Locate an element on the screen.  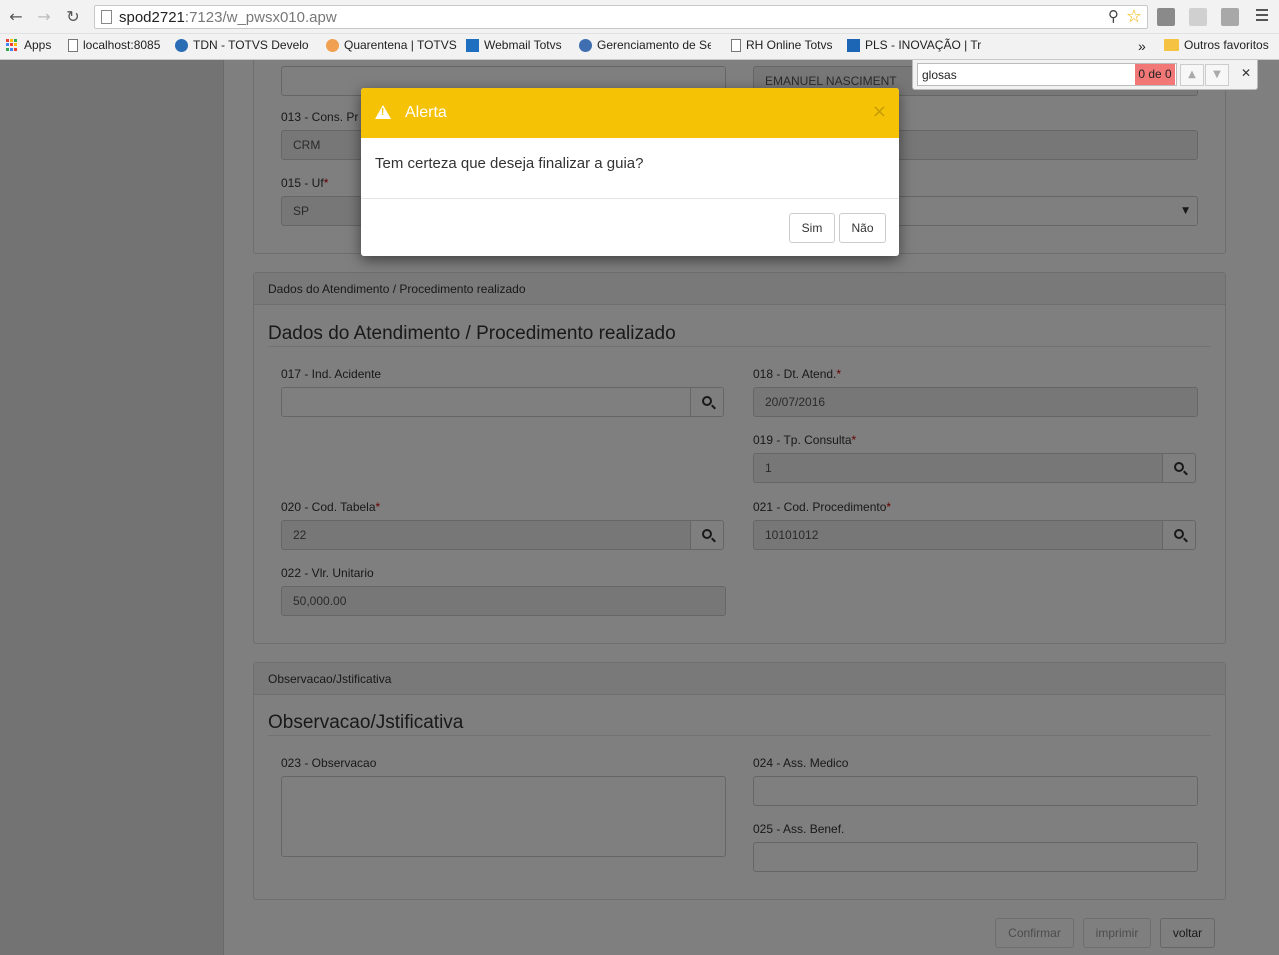
reload-icon: ↻ is located at coordinates (73, 17).